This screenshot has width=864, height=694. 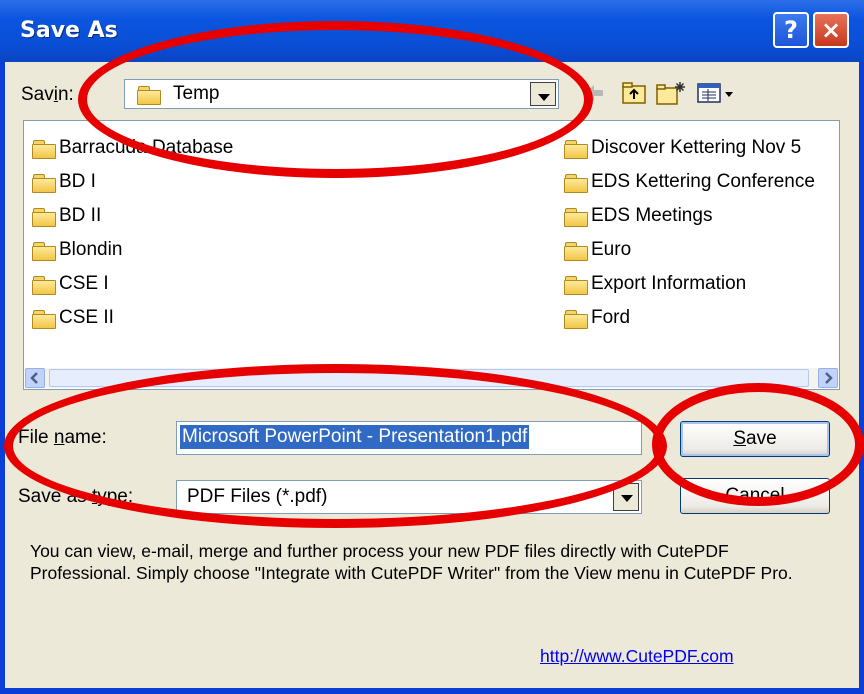 What do you see at coordinates (634, 93) in the screenshot?
I see `up-folder-icon` at bounding box center [634, 93].